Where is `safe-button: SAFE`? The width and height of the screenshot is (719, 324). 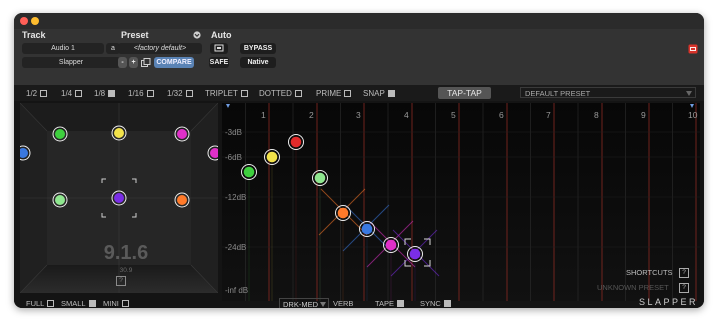
safe-button: SAFE is located at coordinates (219, 62).